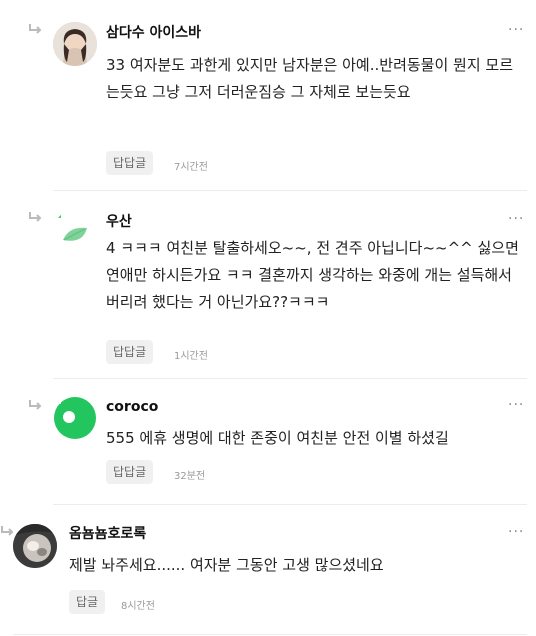  Describe the element at coordinates (75, 232) in the screenshot. I see `leaf-icon` at that location.